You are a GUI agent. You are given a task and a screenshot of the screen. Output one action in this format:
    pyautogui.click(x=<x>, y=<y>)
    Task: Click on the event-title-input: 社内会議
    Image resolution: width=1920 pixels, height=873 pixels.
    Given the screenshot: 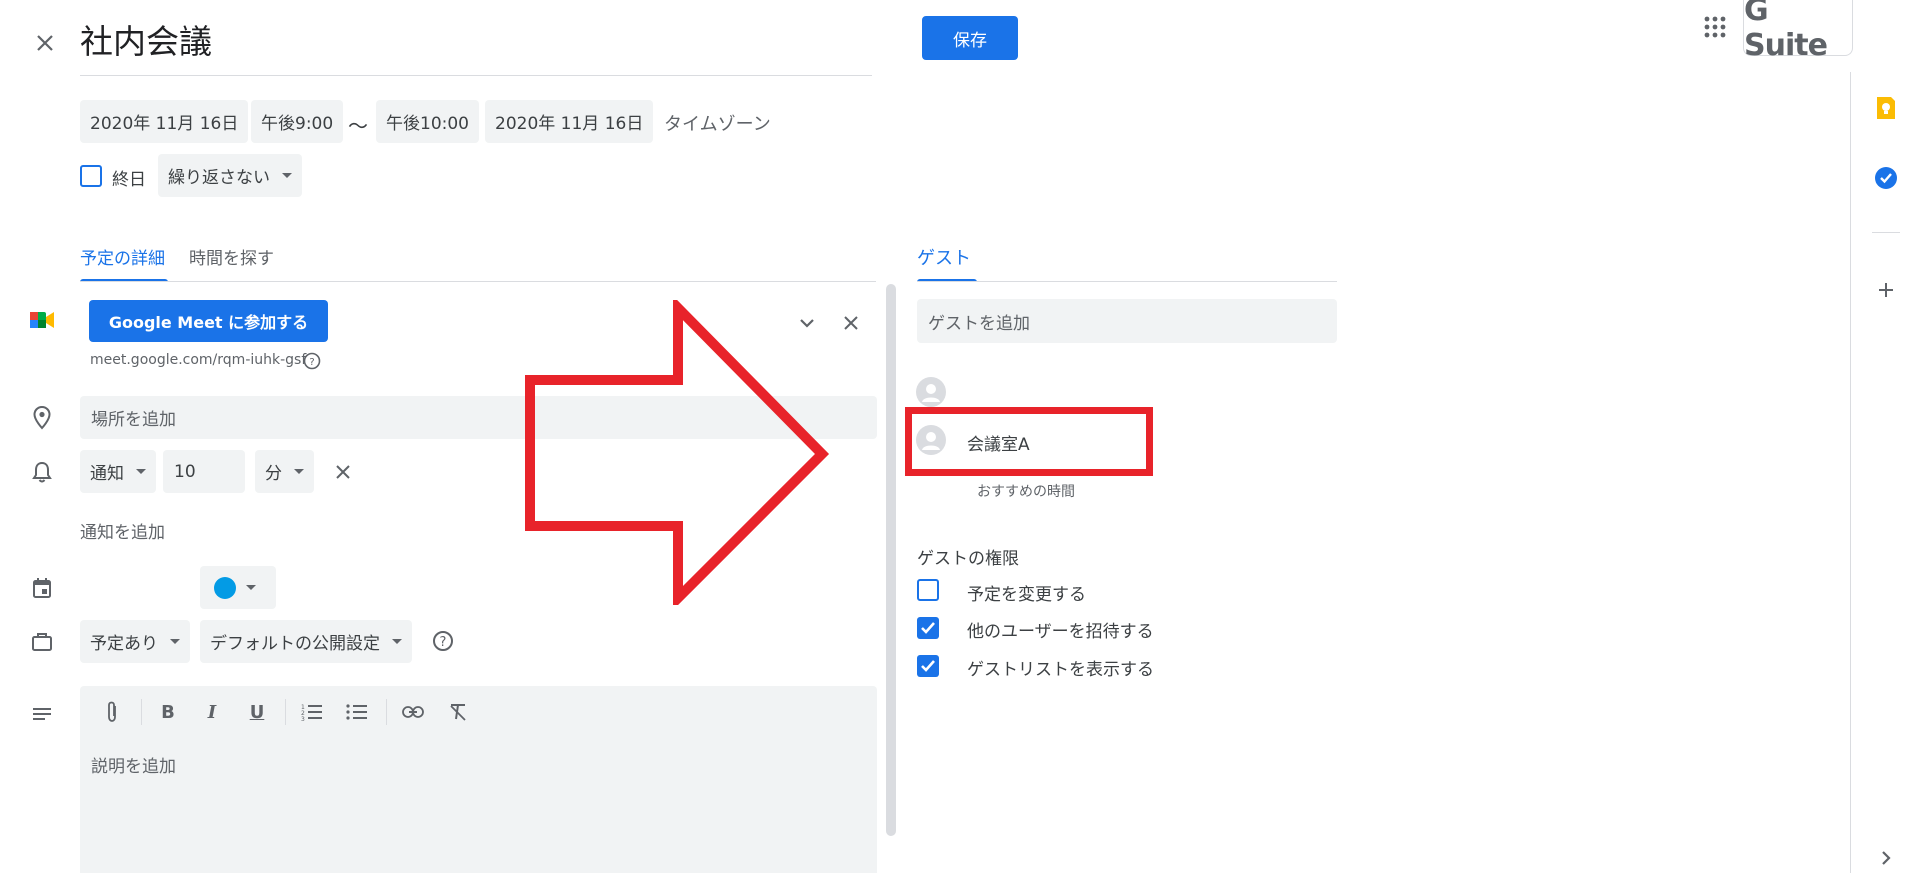 What is the action you would take?
    pyautogui.click(x=476, y=46)
    